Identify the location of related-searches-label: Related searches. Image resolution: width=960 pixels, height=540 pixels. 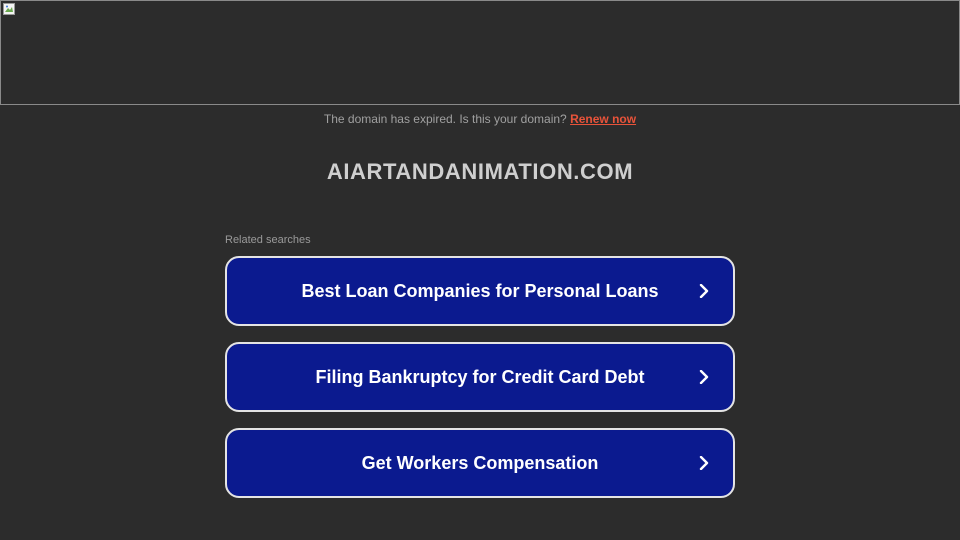
(268, 240).